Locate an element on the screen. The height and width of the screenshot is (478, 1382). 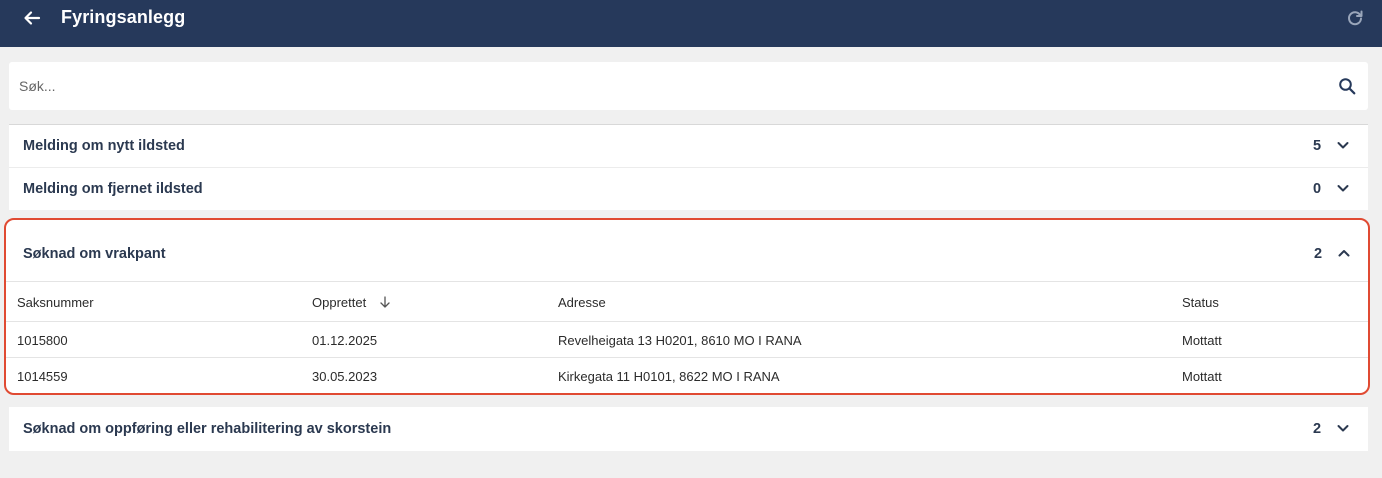
cell-adresse: Kirkegata 11 H0101, 8622 MO I RANA is located at coordinates (669, 376).